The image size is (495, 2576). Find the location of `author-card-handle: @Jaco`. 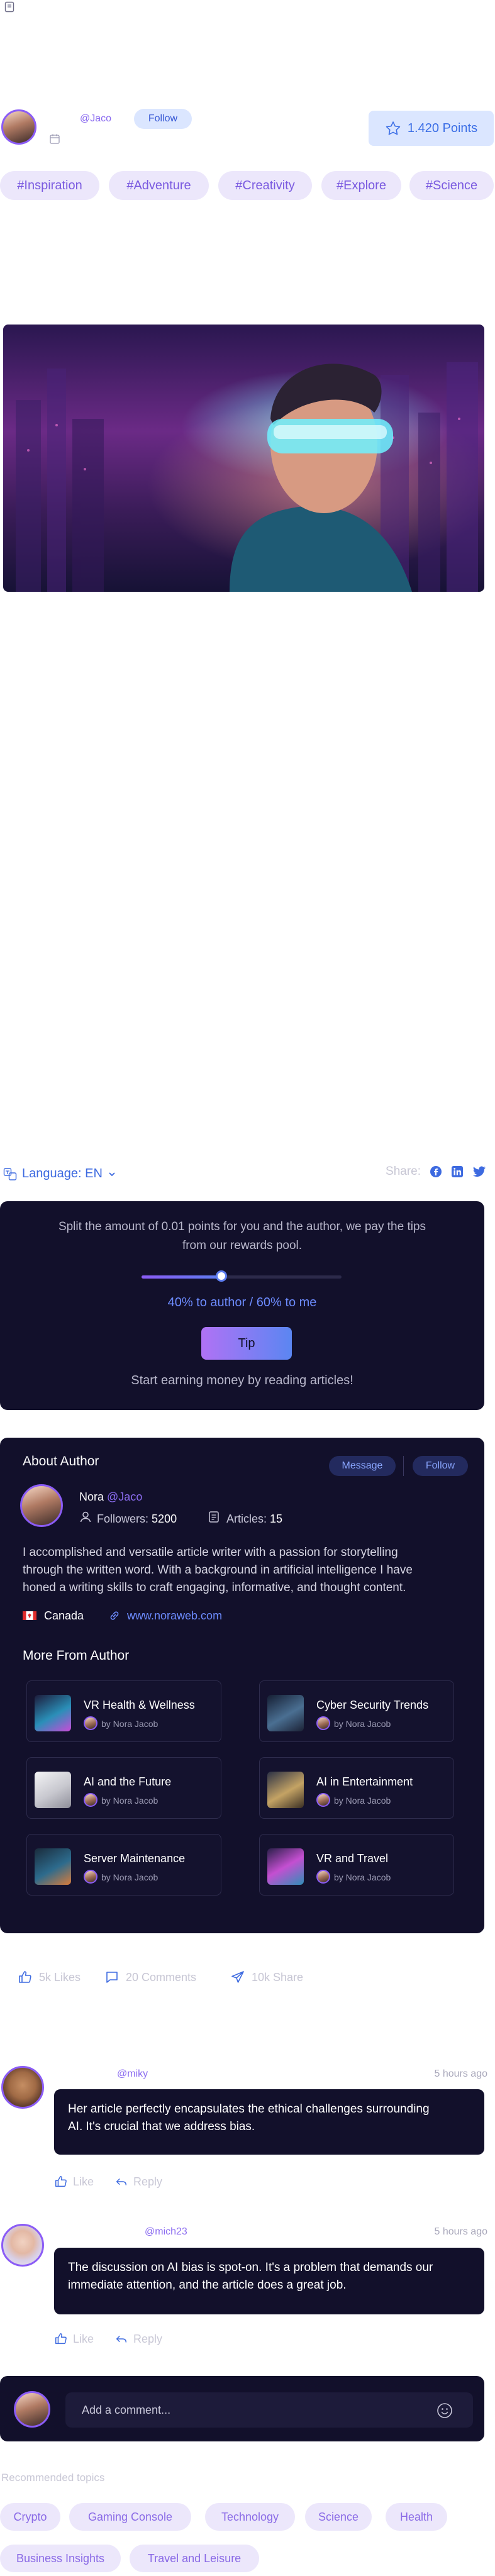

author-card-handle: @Jaco is located at coordinates (124, 1497).